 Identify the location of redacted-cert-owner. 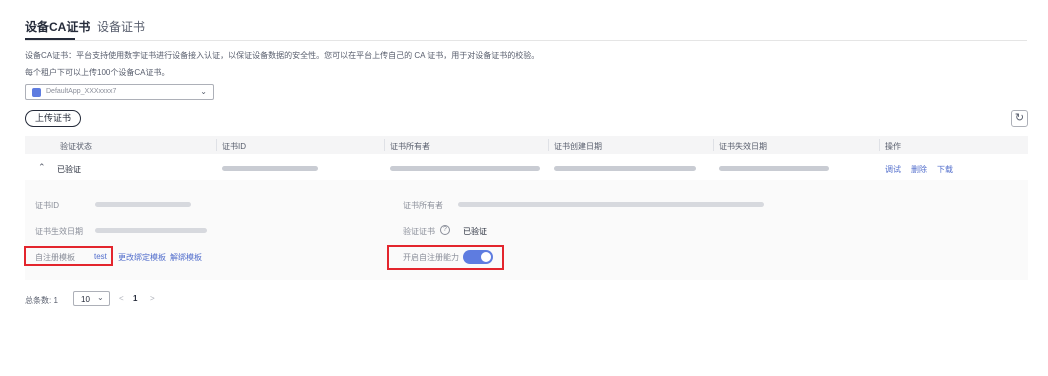
(465, 168).